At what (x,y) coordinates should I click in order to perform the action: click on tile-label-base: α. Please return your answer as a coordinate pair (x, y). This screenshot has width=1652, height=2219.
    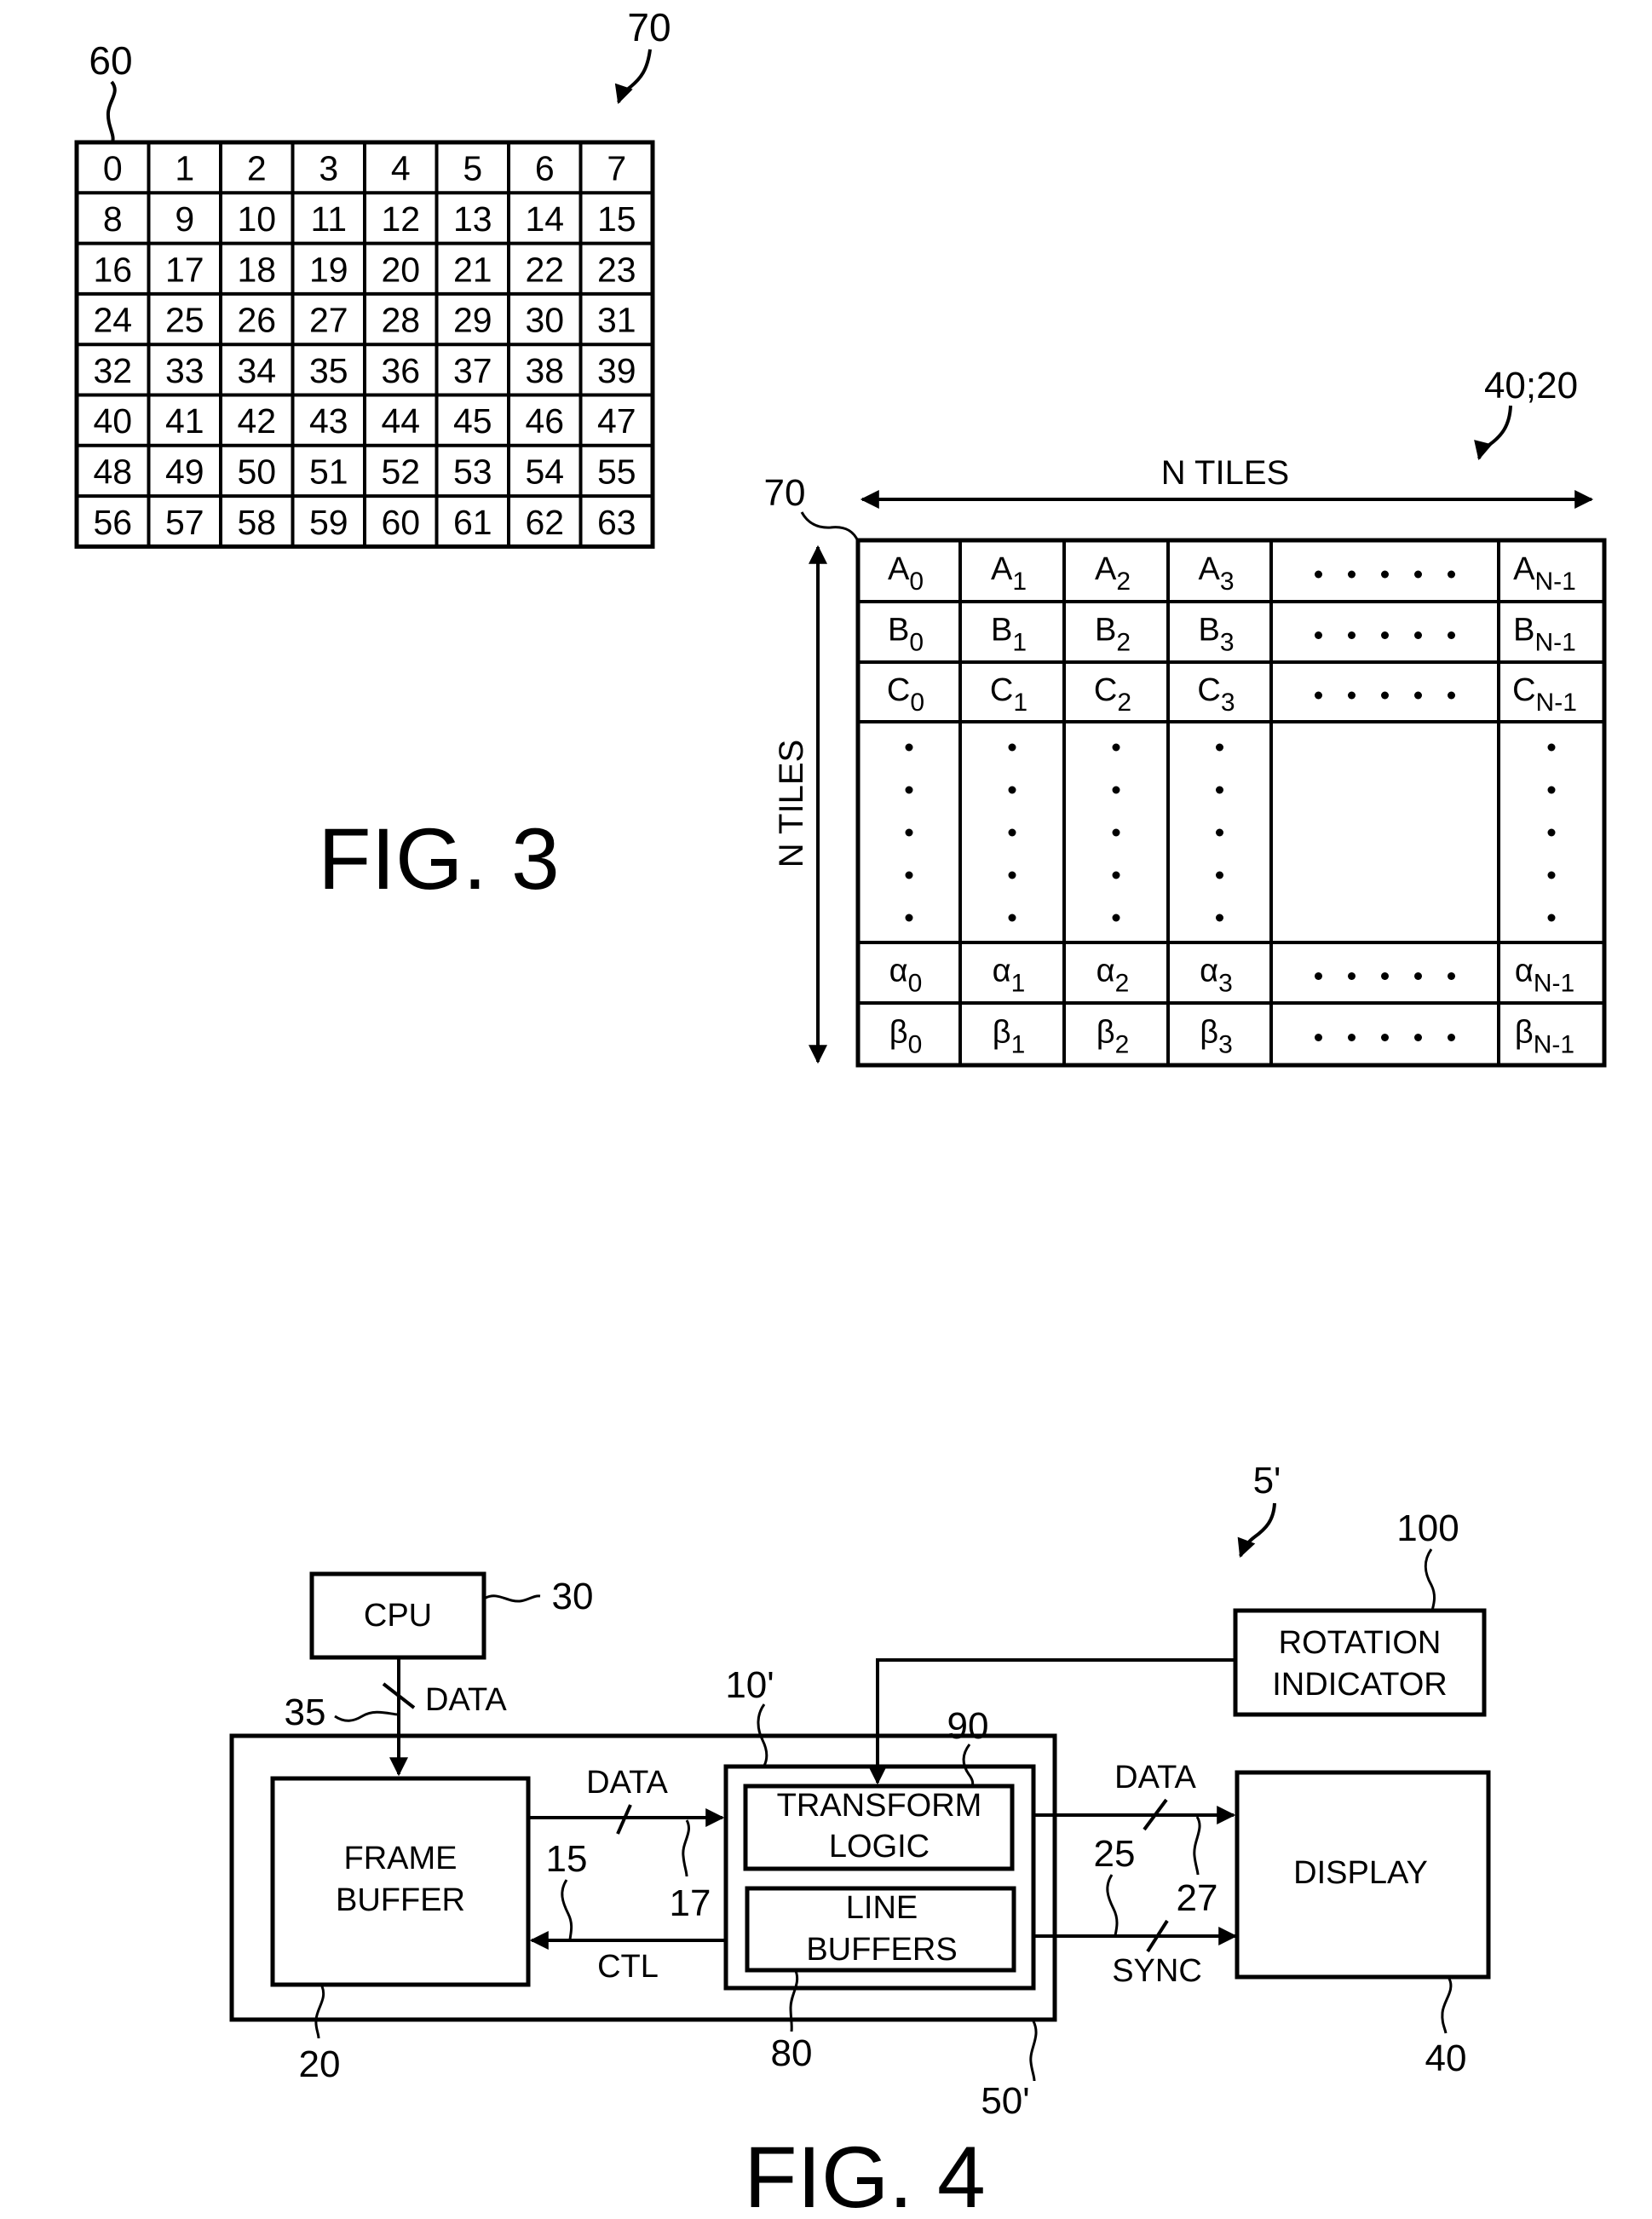
    Looking at the image, I should click on (1106, 972).